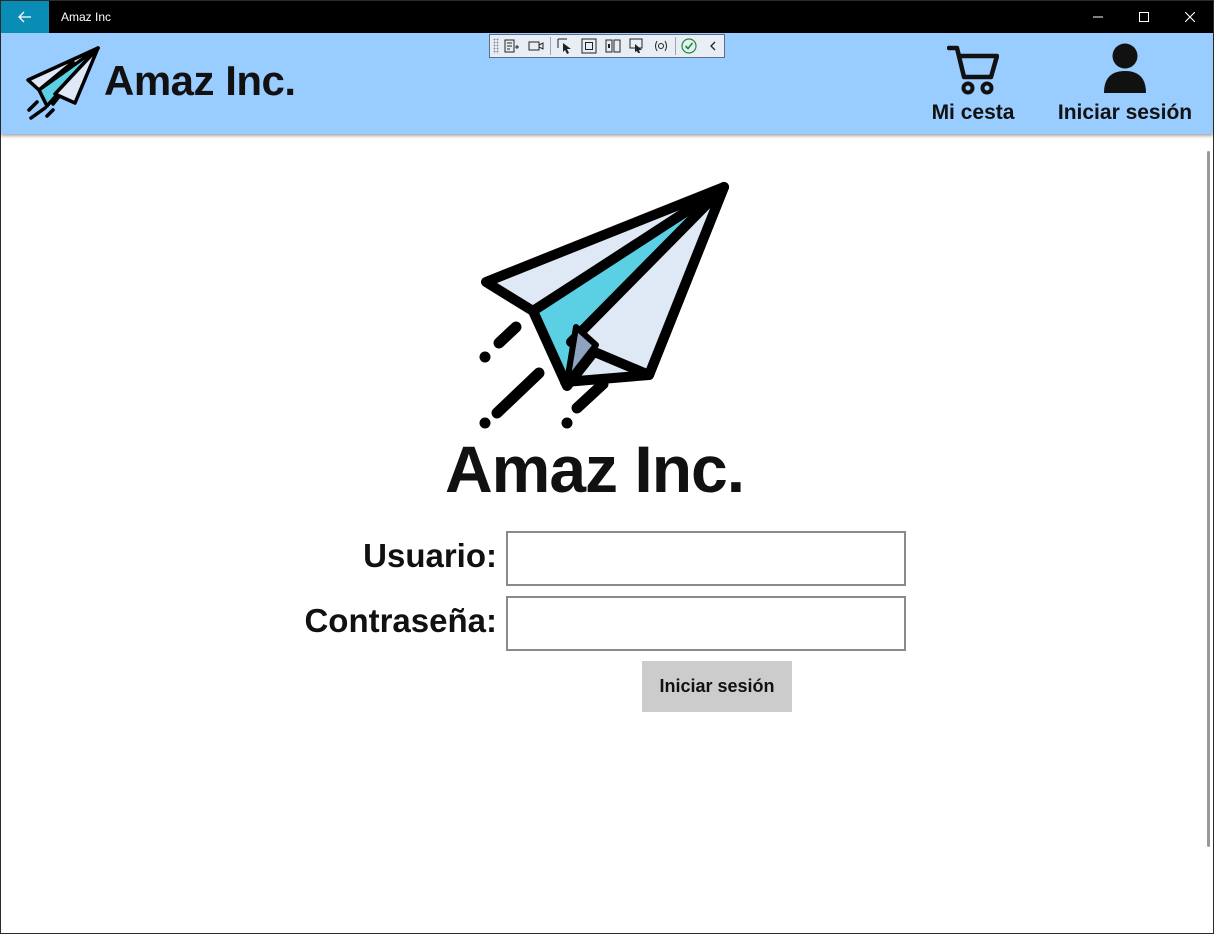 The width and height of the screenshot is (1214, 934). I want to click on collapse-toolbar-button, so click(713, 46).